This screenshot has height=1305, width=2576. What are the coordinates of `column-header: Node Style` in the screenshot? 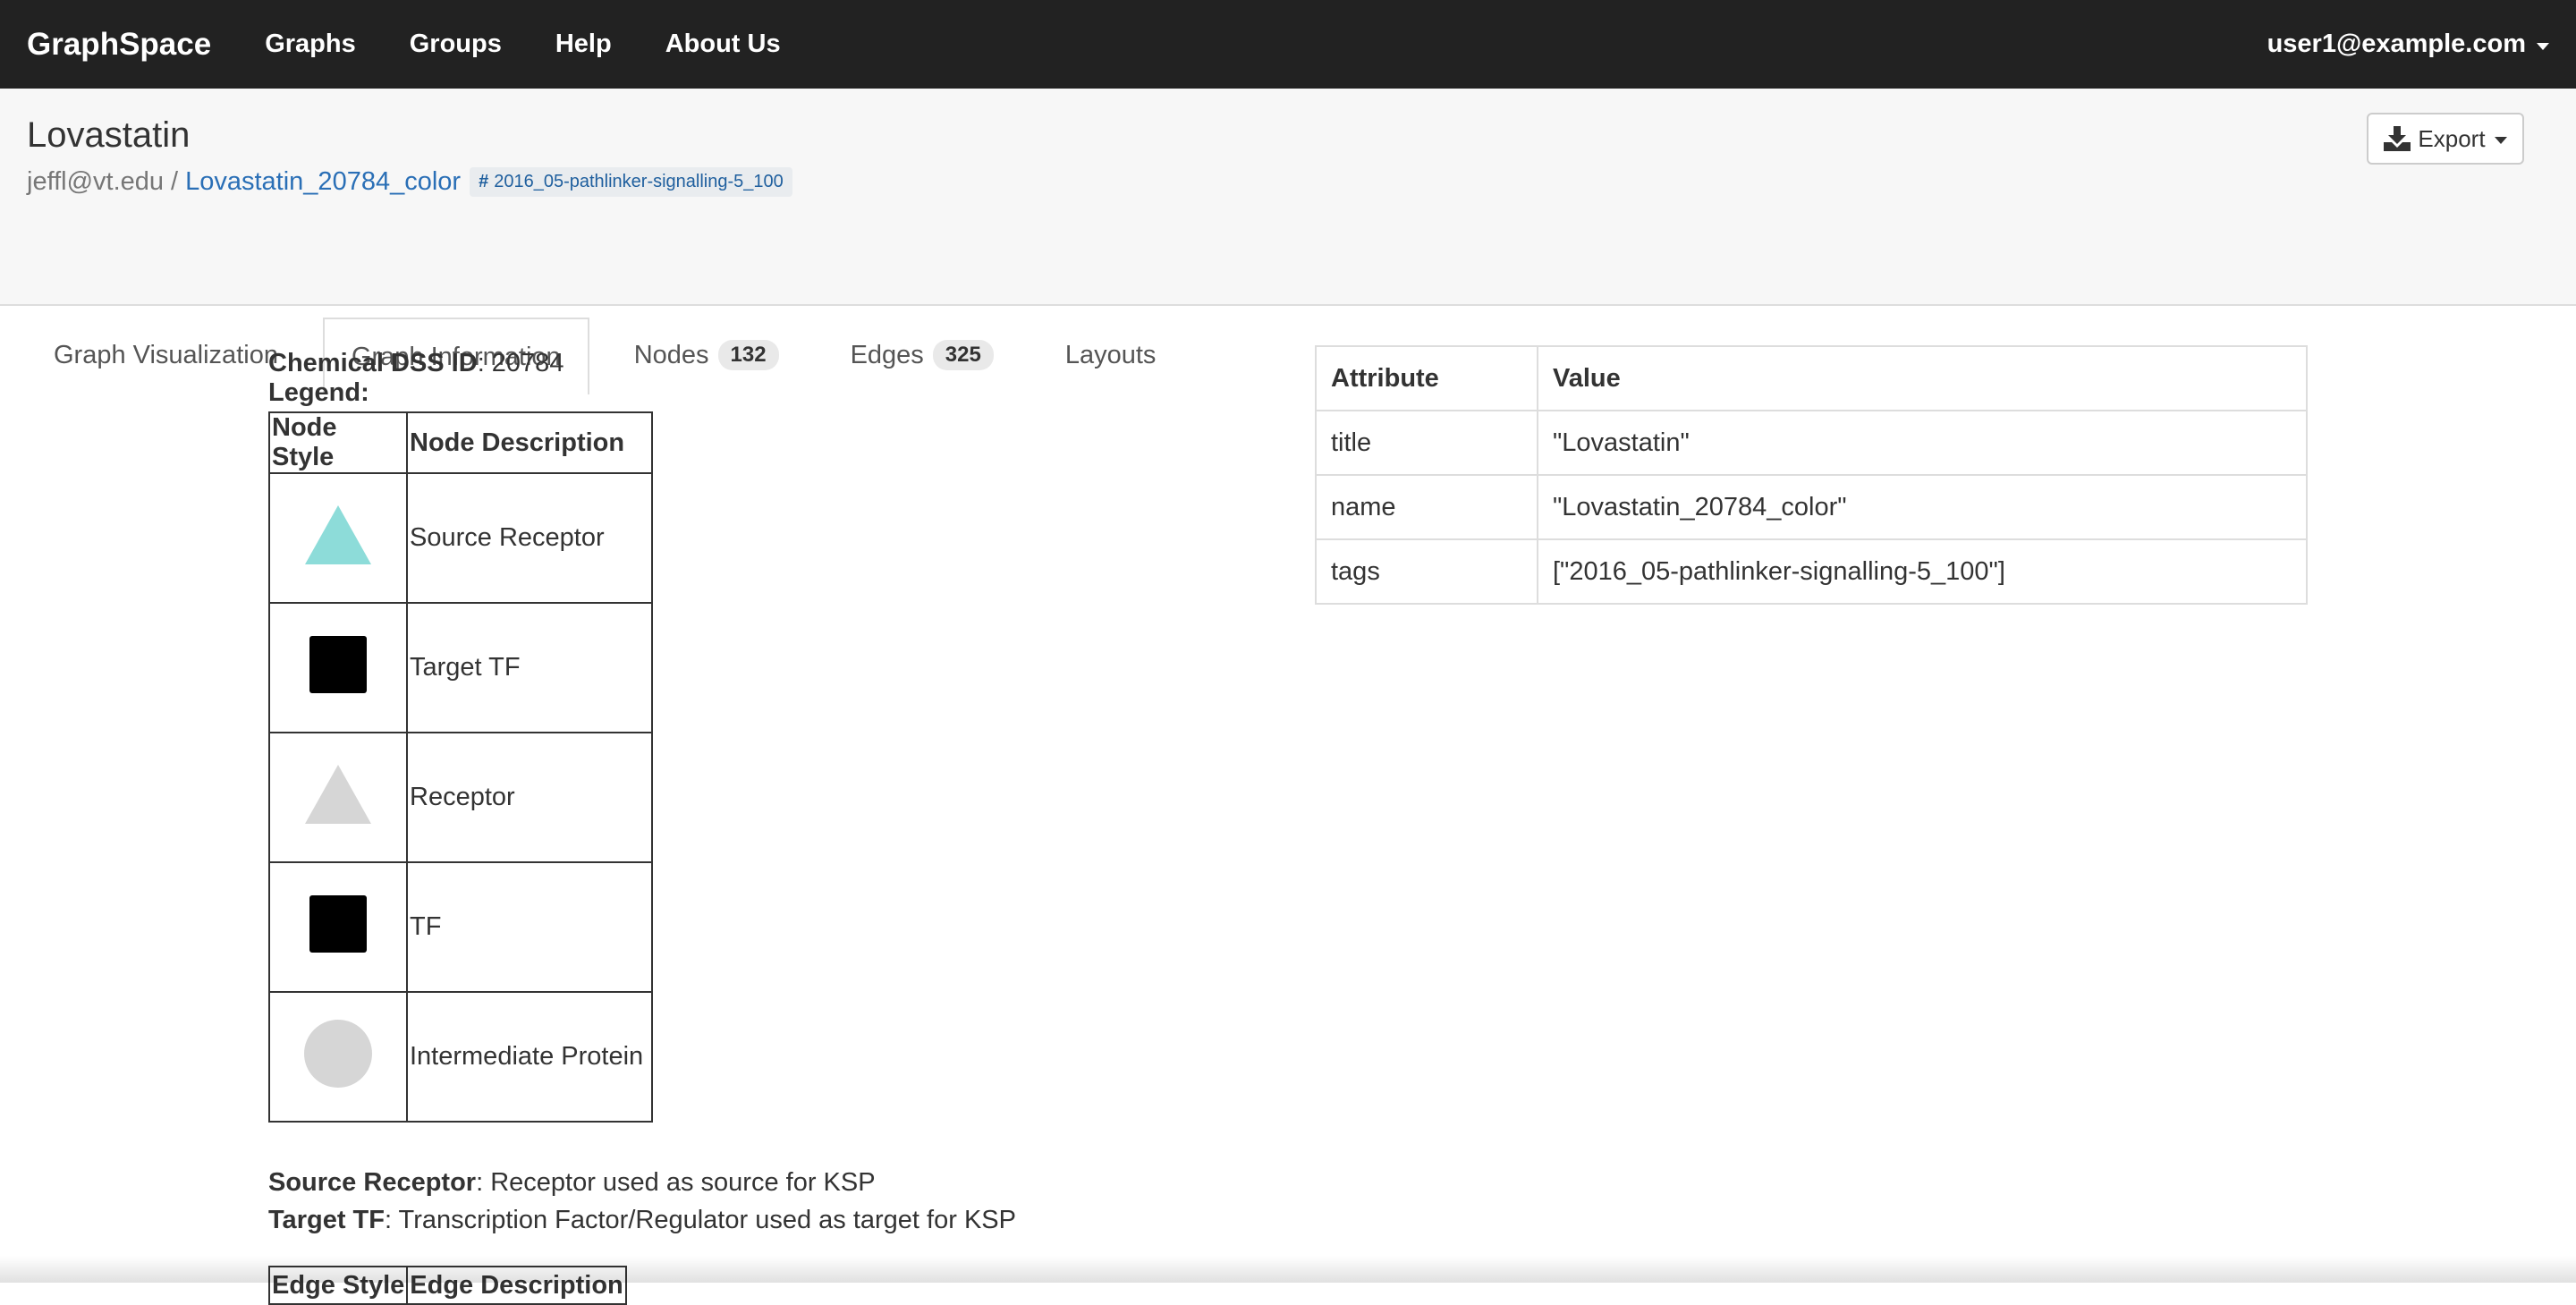 It's located at (338, 442).